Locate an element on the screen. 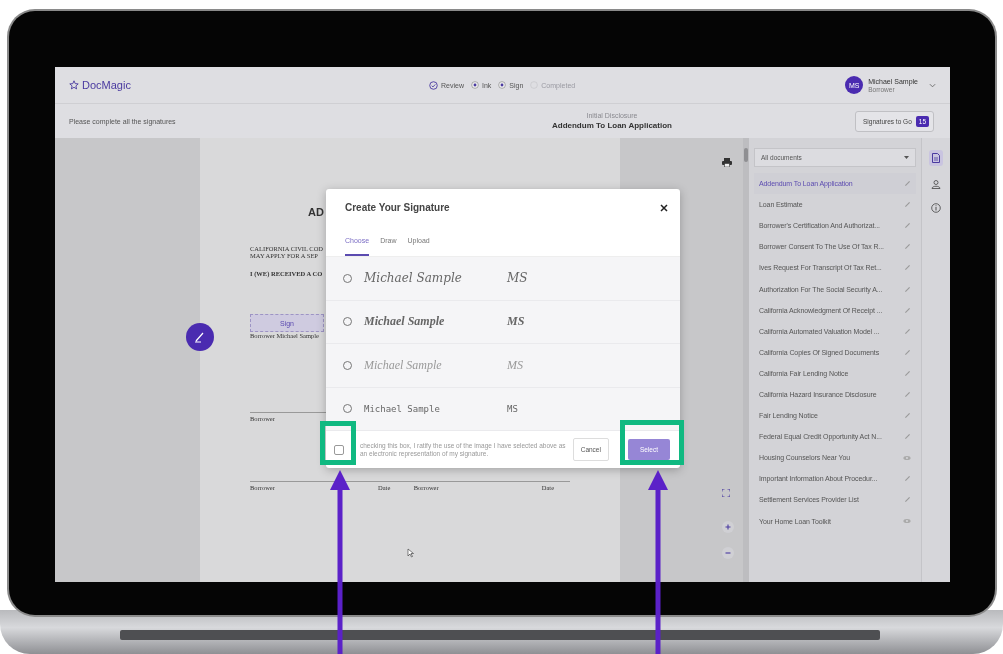 Image resolution: width=1003 pixels, height=654 pixels. cursor-icon is located at coordinates (410, 553).